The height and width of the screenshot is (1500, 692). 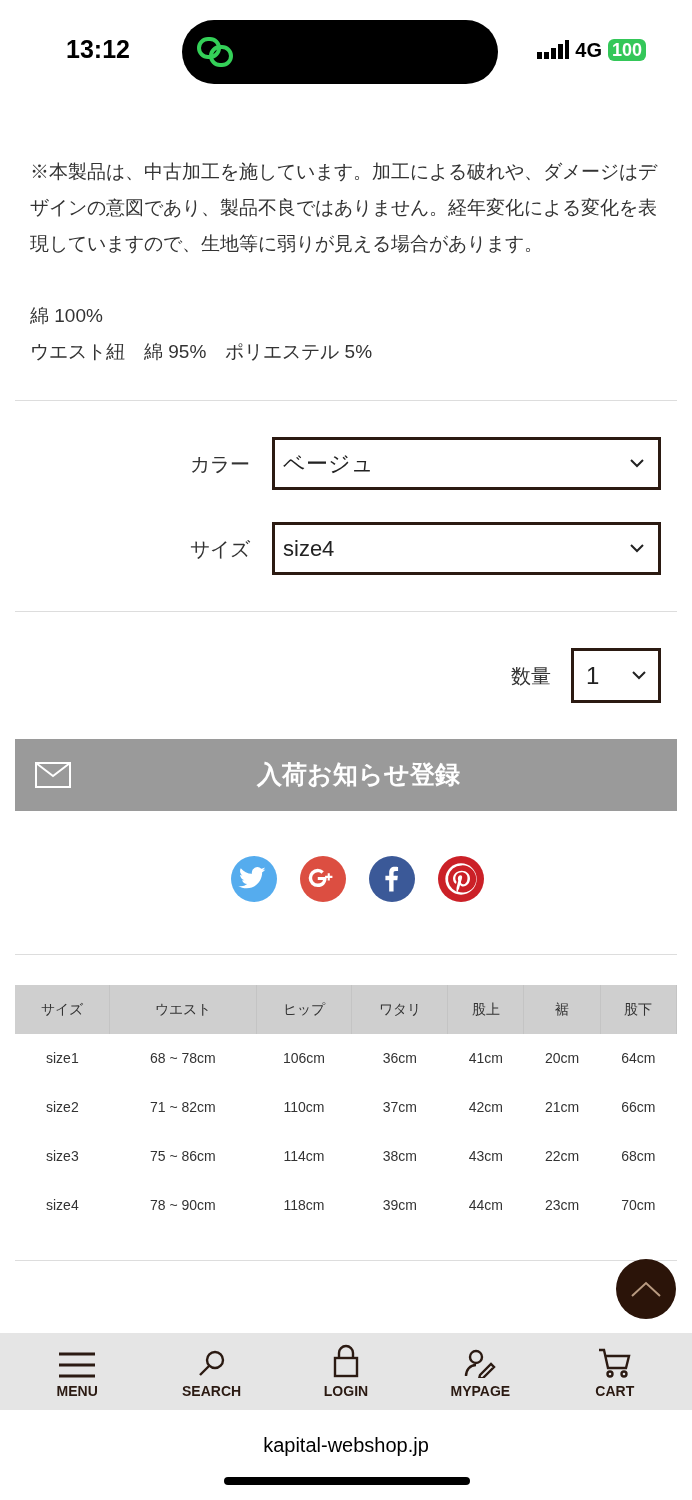 I want to click on nav-item: CART, so click(x=614, y=1371).